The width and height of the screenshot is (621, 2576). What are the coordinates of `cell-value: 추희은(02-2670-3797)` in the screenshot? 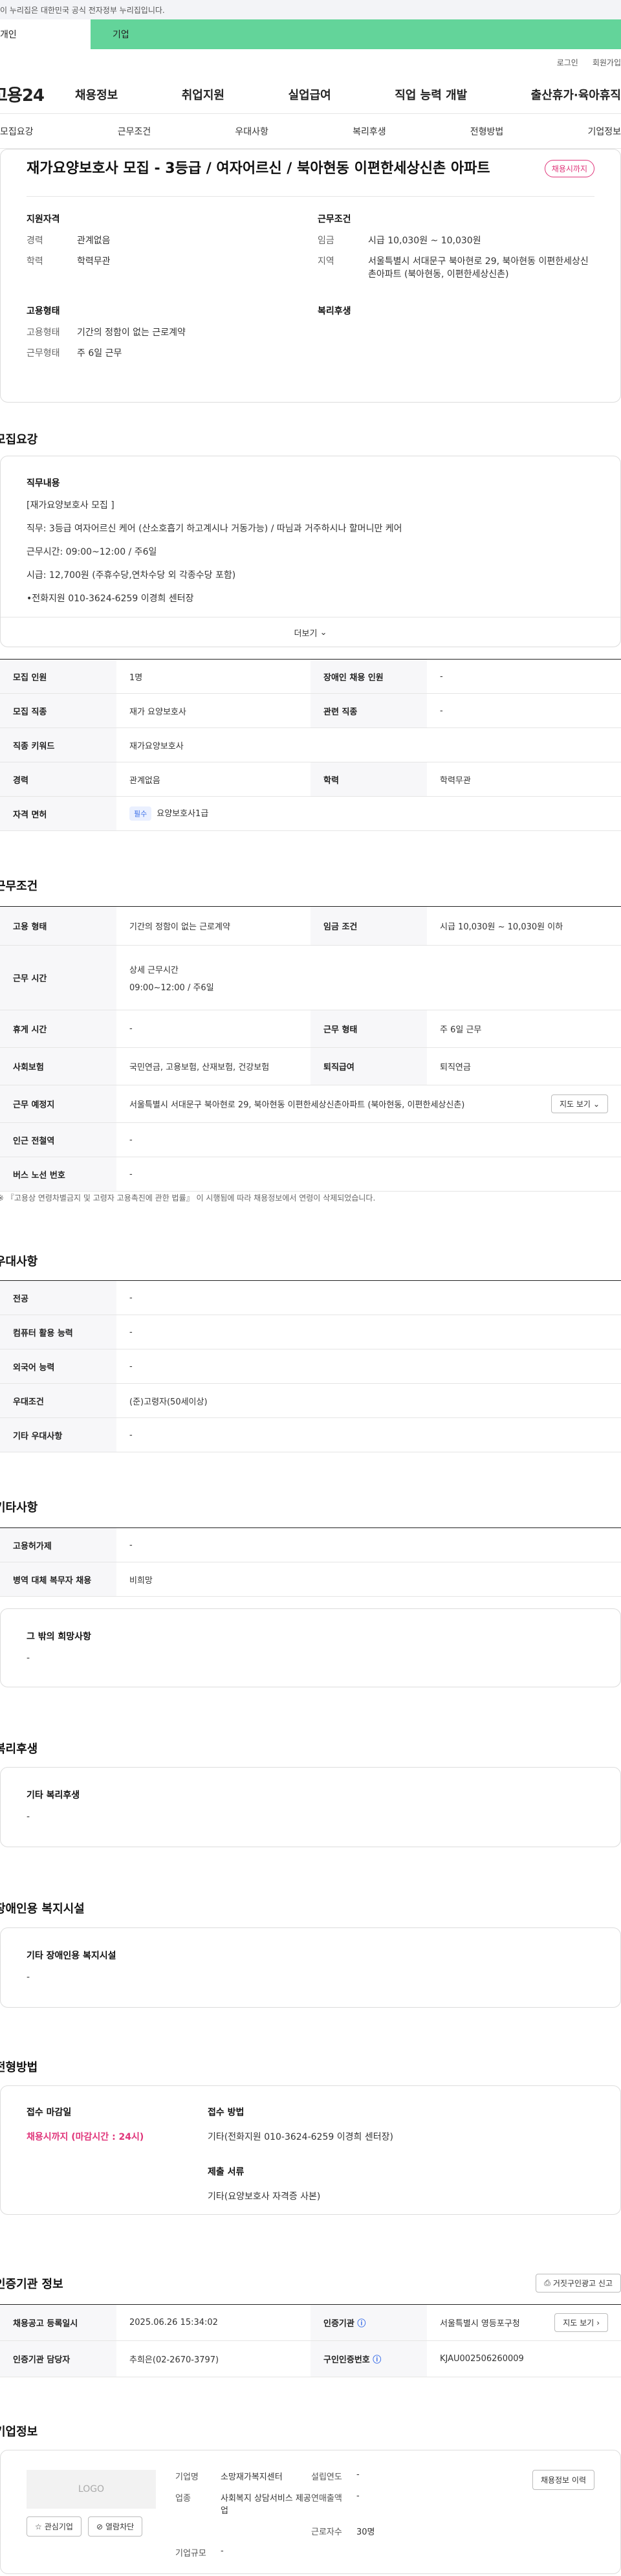 It's located at (213, 2358).